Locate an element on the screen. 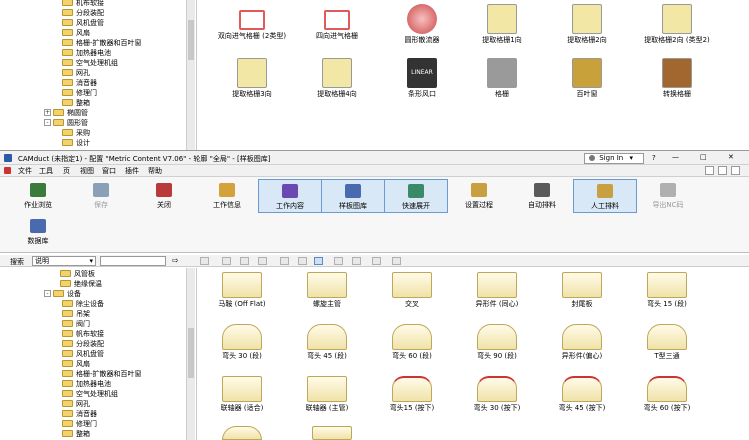 The width and height of the screenshot is (749, 440). tree-item: 机布软接 is located at coordinates (83, 4).